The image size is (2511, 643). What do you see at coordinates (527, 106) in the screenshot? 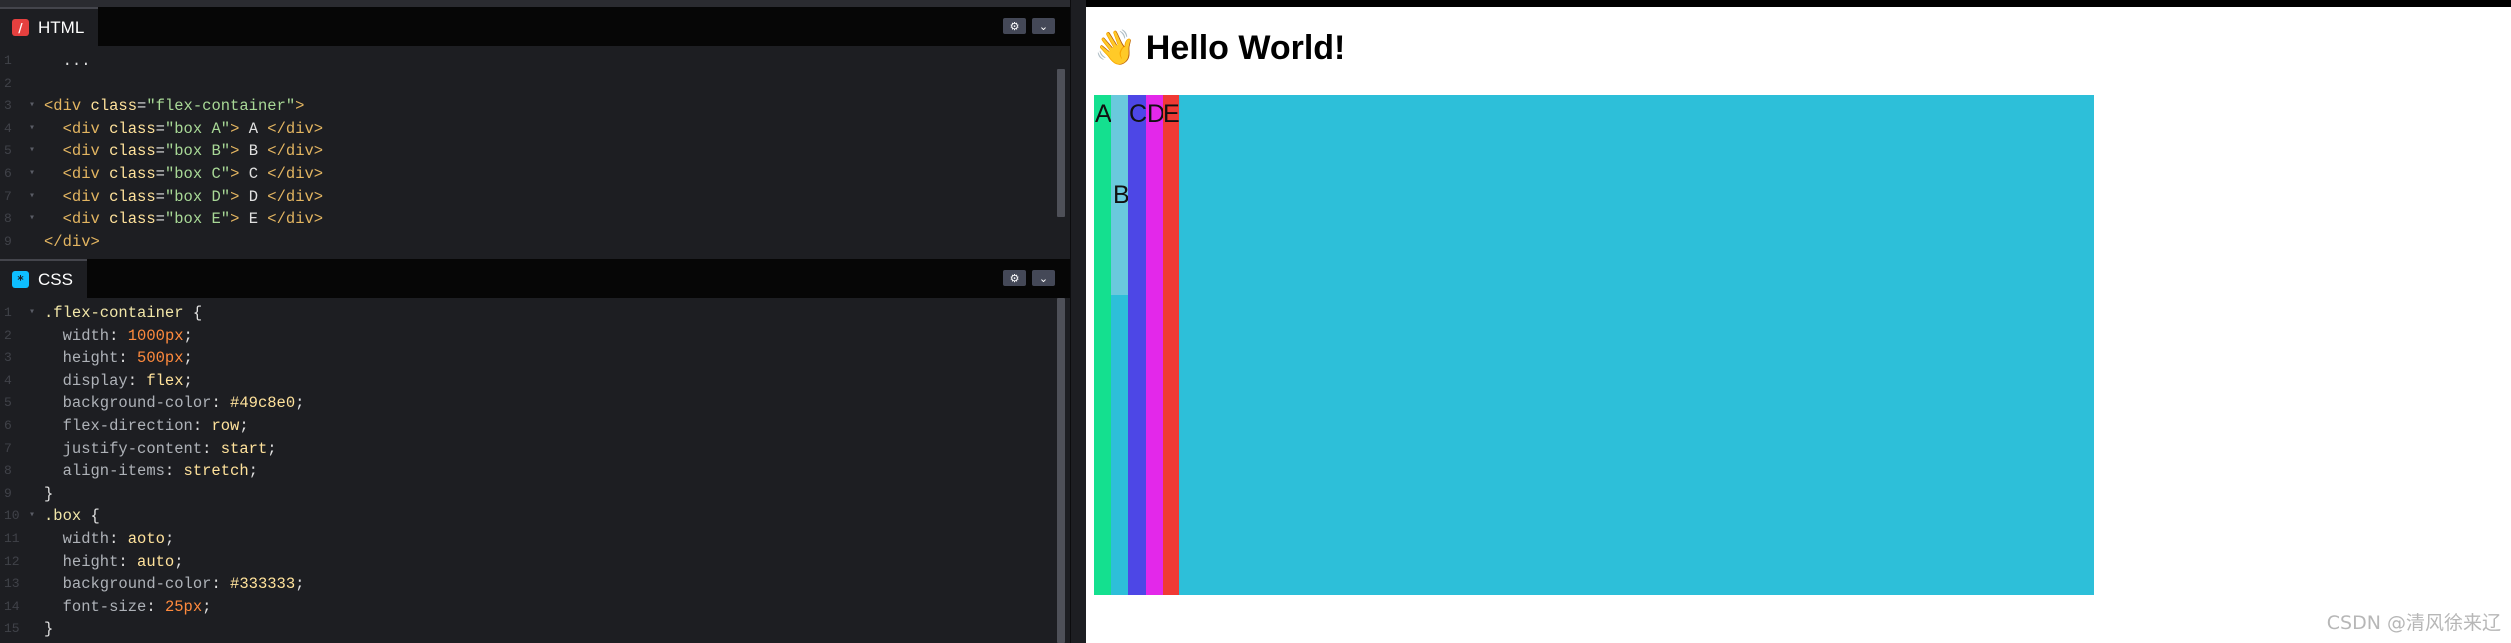
I see `html-code-line: 3 ▾ <div class="flex-container">` at bounding box center [527, 106].